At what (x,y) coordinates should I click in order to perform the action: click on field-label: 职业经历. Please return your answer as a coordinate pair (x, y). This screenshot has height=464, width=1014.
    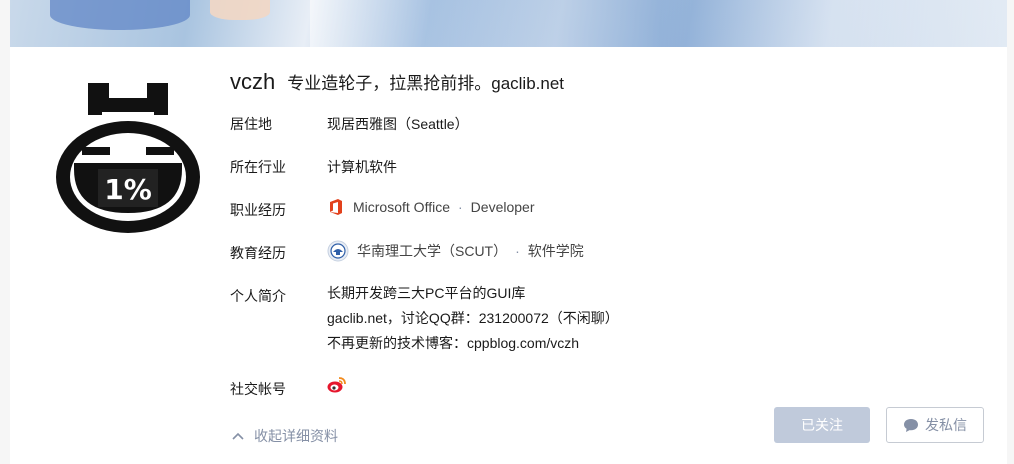
    Looking at the image, I should click on (258, 210).